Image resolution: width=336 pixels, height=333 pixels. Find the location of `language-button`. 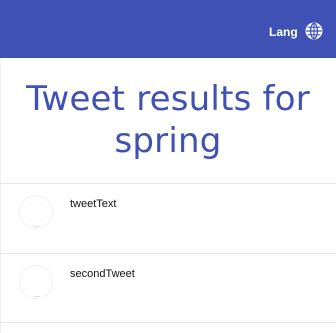

language-button is located at coordinates (314, 31).